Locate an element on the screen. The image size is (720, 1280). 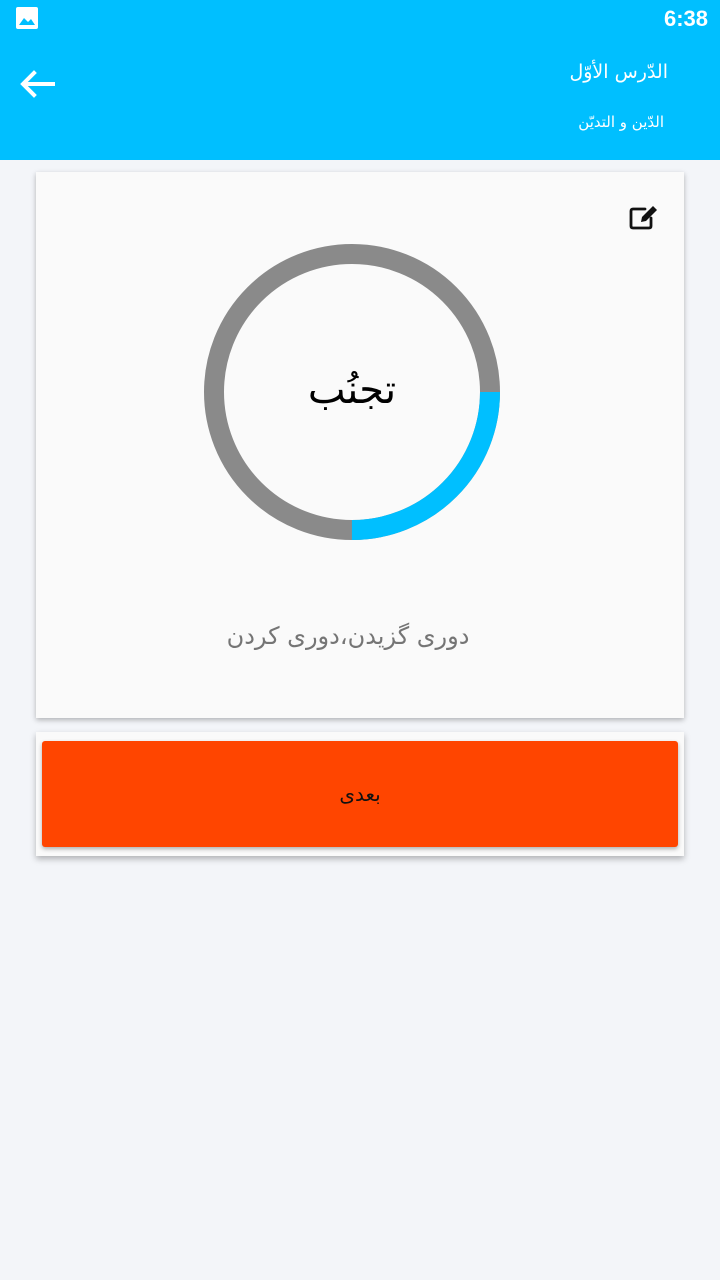
action-card: بعدی is located at coordinates (360, 794).